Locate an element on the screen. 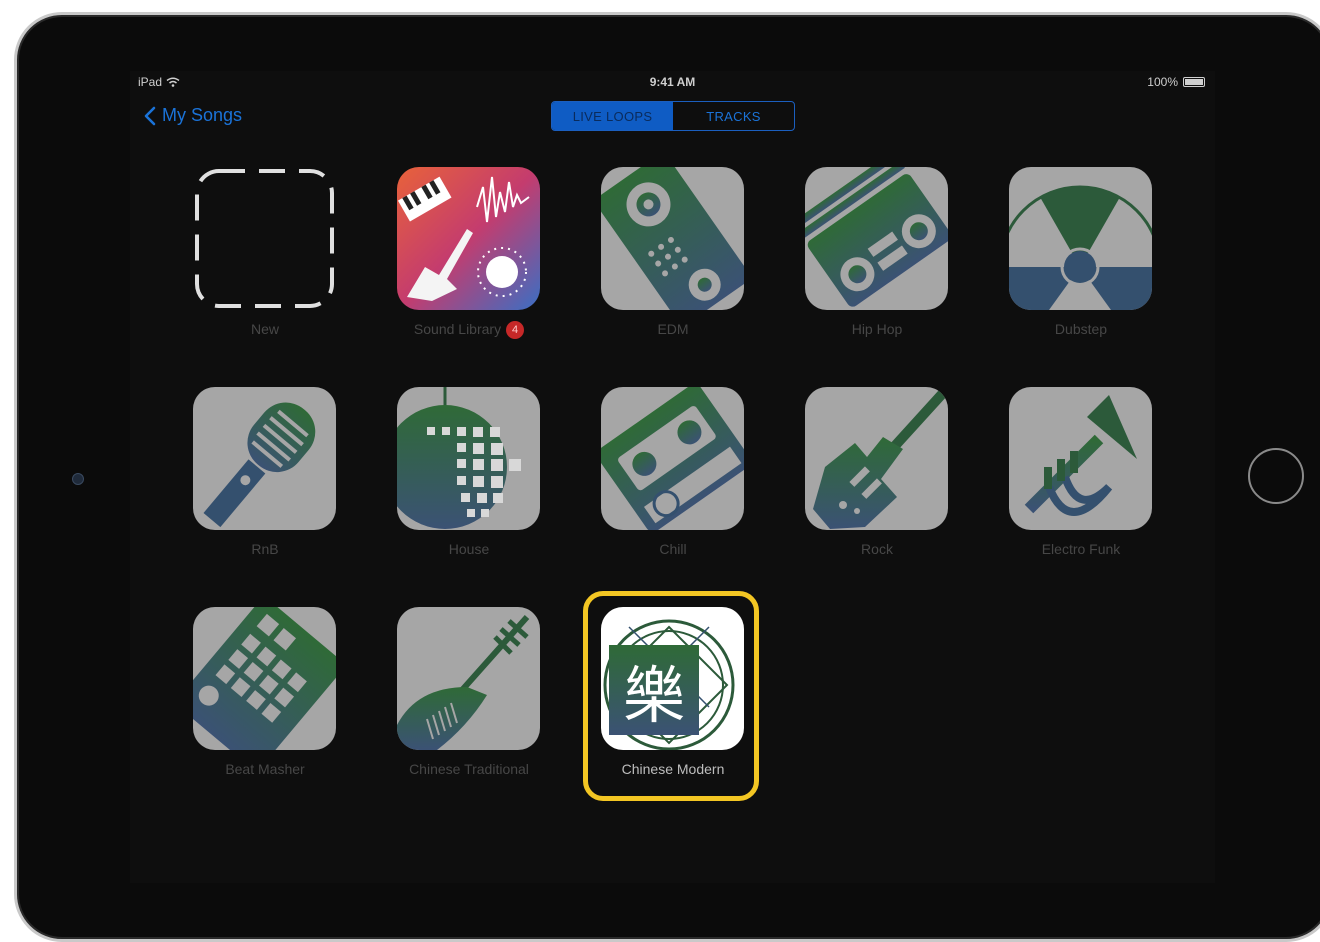 This screenshot has width=1320, height=942. template-beat-masher: Beat Masher is located at coordinates (233, 702).